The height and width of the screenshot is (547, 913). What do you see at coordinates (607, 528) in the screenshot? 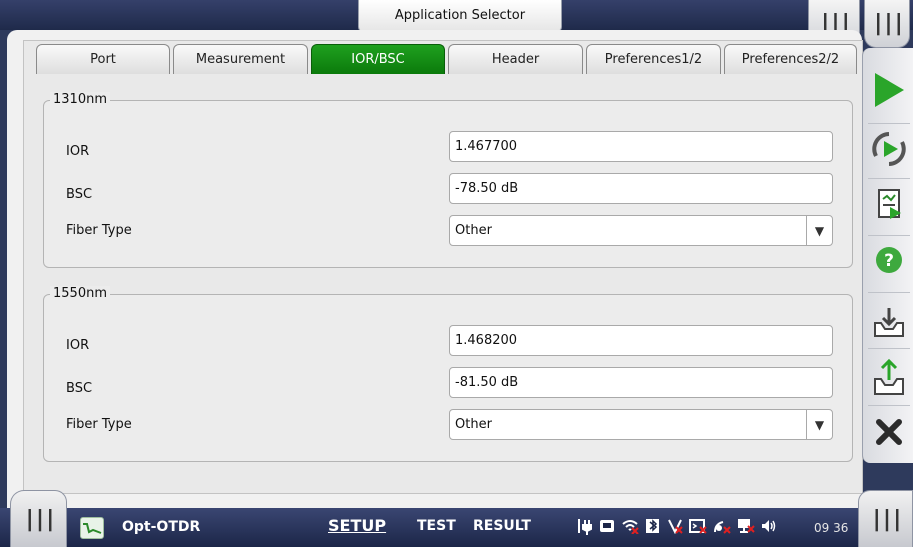
I see `storage-icon` at bounding box center [607, 528].